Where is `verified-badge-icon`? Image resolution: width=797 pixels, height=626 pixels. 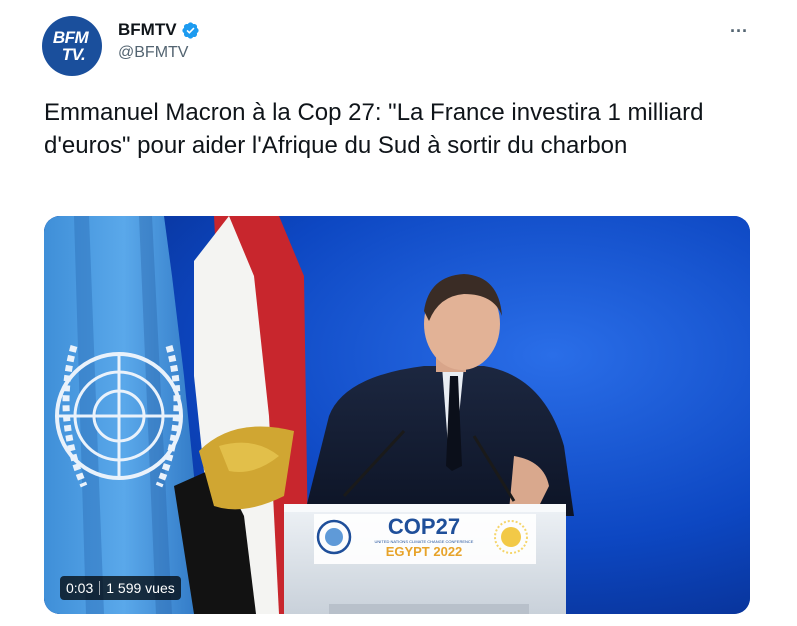 verified-badge-icon is located at coordinates (190, 30).